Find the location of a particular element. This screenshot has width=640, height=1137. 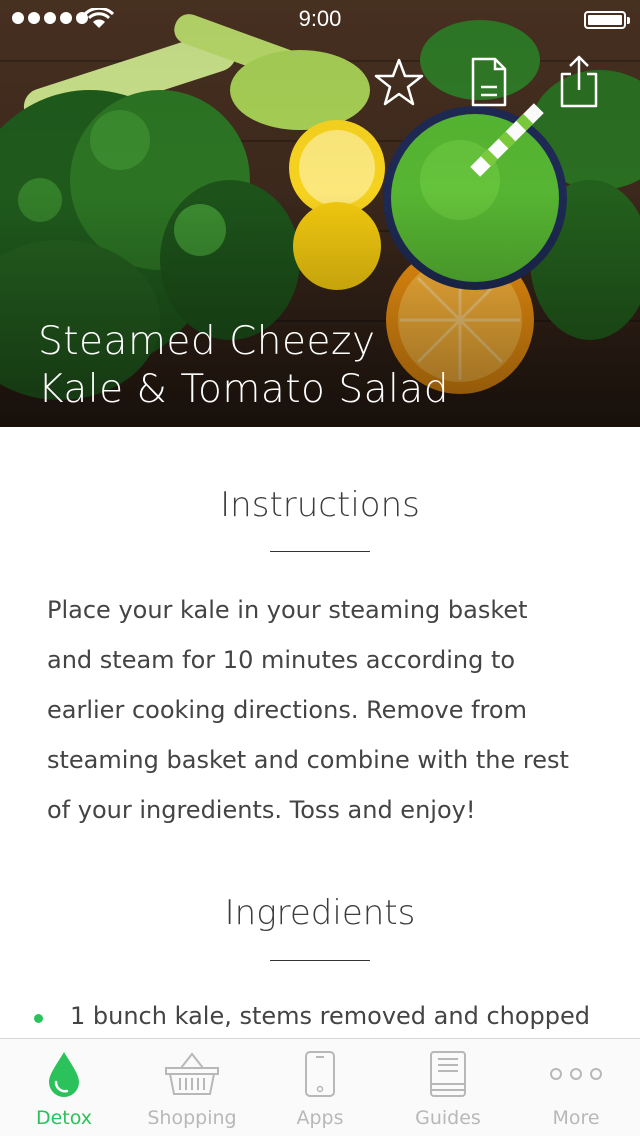

notes-button is located at coordinates (489, 82).